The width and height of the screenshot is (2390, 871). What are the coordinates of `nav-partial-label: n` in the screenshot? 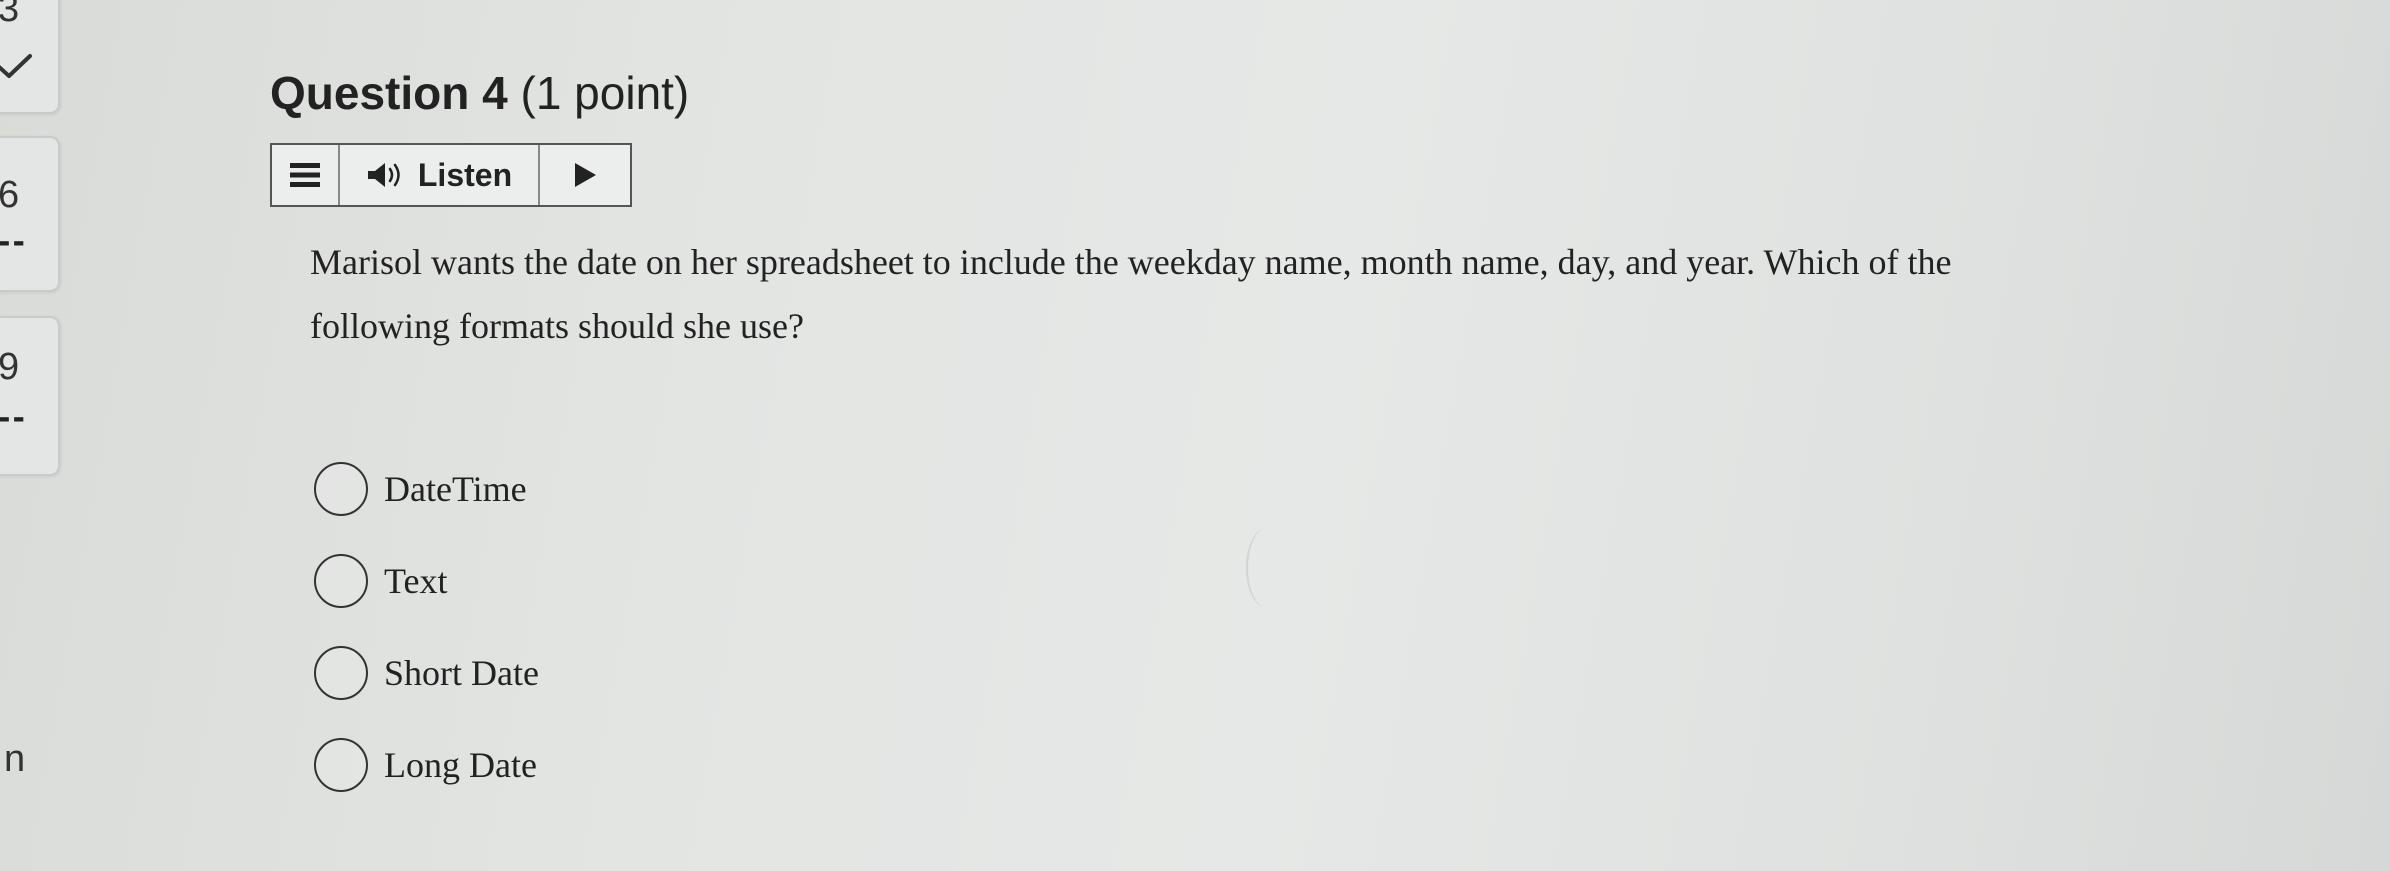 It's located at (15, 759).